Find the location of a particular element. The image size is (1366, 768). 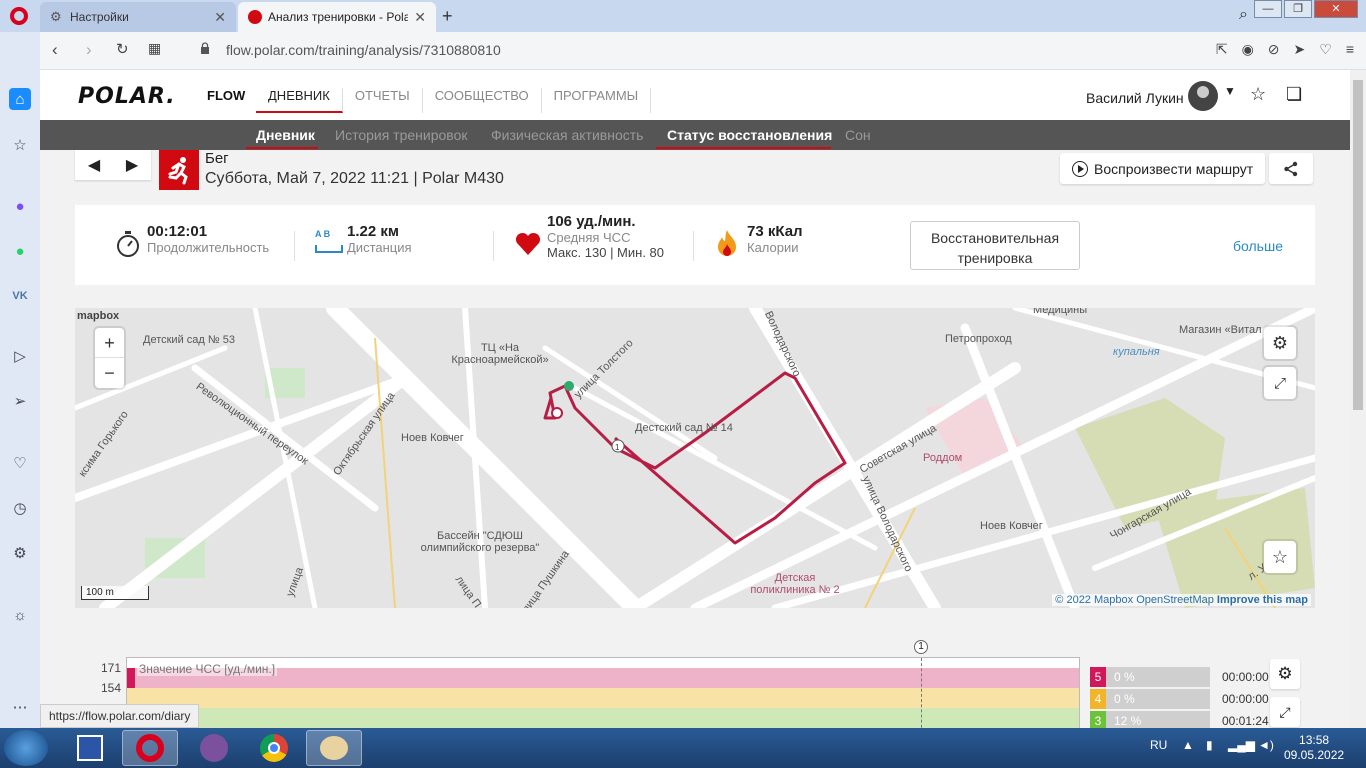

chart-expand-button: ⤢ is located at coordinates (1285, 712).